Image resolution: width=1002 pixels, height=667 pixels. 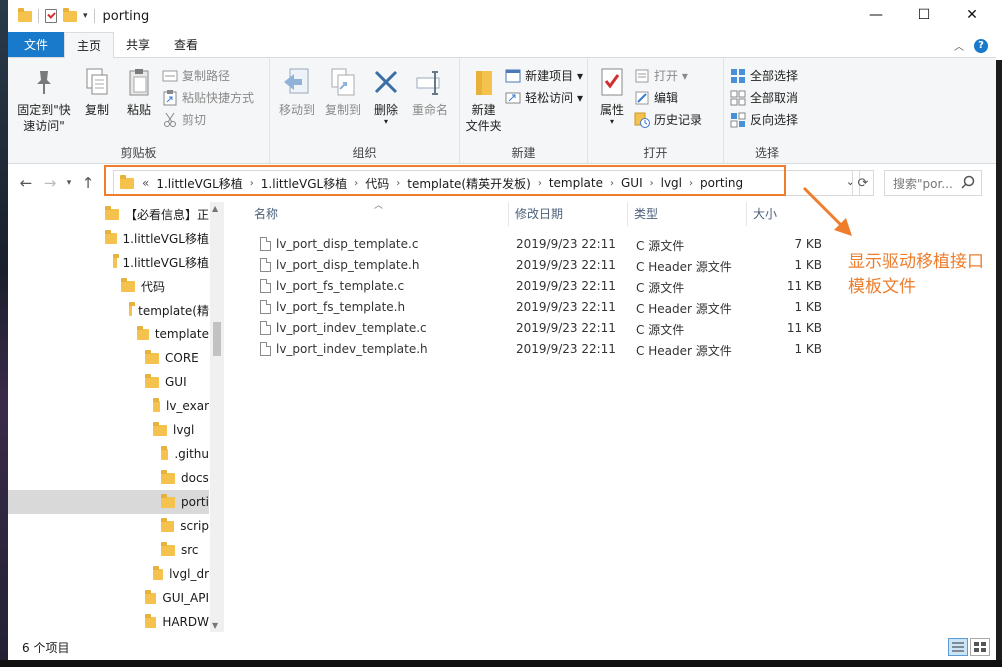 I want to click on tree-item-label: template, so click(x=181, y=334).